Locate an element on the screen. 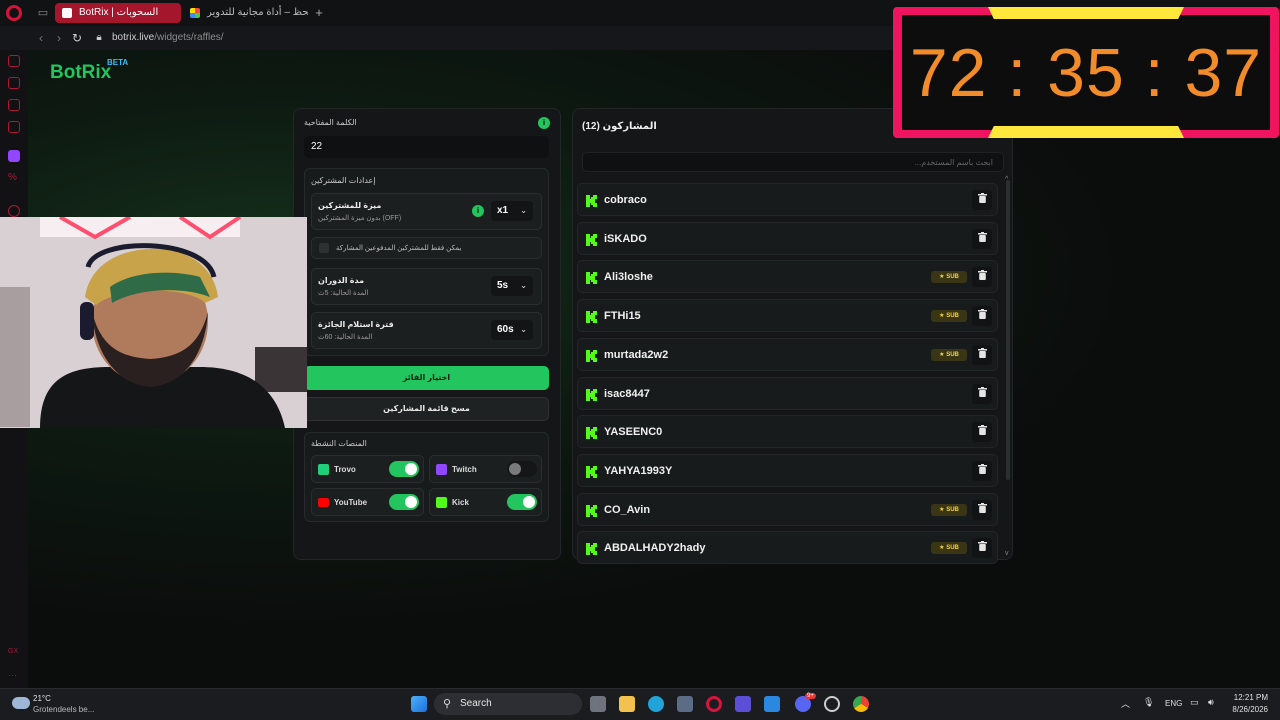 The height and width of the screenshot is (720, 1280). participant-row: cobraco is located at coordinates (787, 199).